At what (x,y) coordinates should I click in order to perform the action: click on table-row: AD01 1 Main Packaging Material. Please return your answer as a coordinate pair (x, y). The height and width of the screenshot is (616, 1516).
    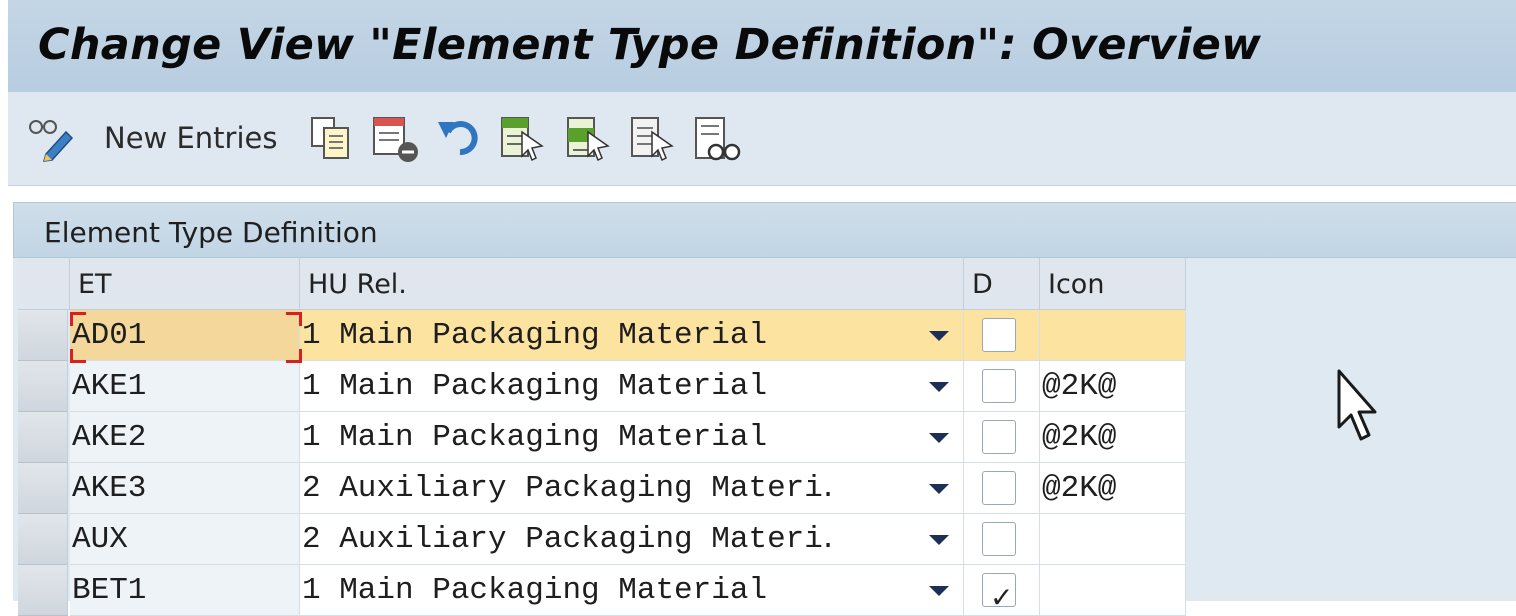
    Looking at the image, I should click on (602, 335).